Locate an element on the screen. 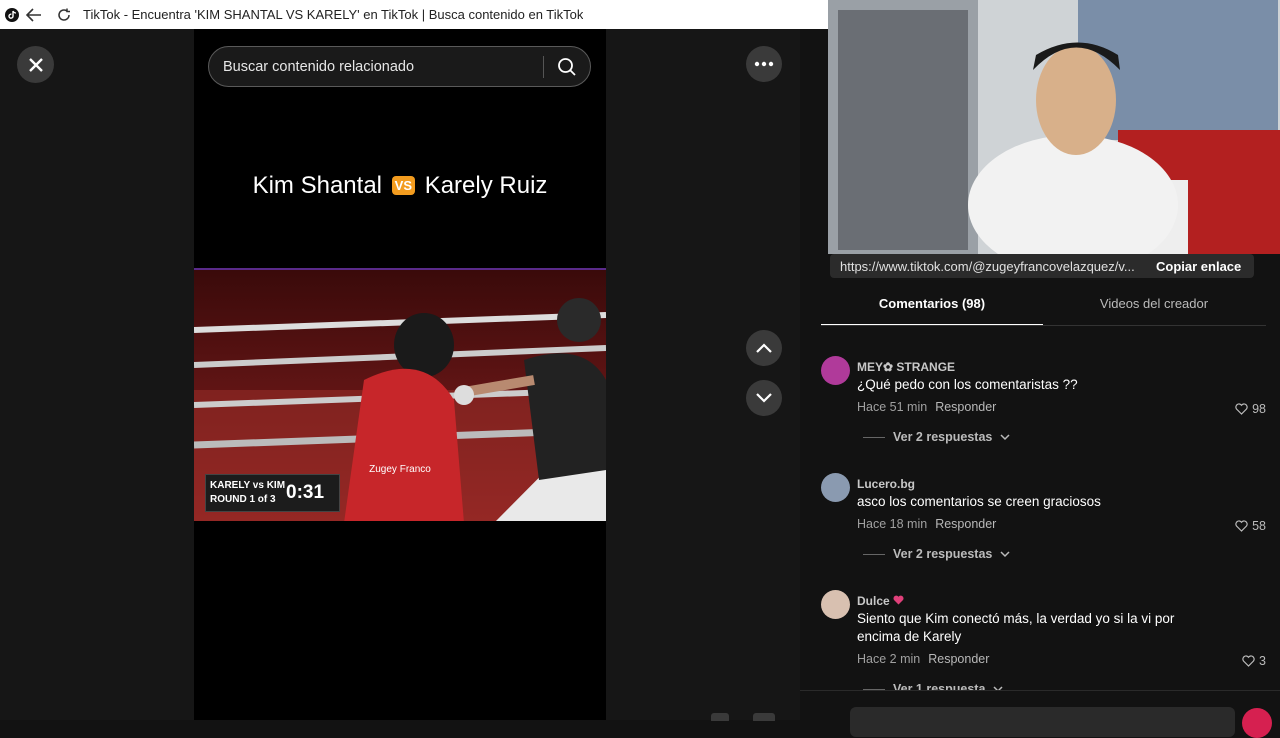 The image size is (1280, 738). comment-username: Dulce is located at coordinates (880, 601).